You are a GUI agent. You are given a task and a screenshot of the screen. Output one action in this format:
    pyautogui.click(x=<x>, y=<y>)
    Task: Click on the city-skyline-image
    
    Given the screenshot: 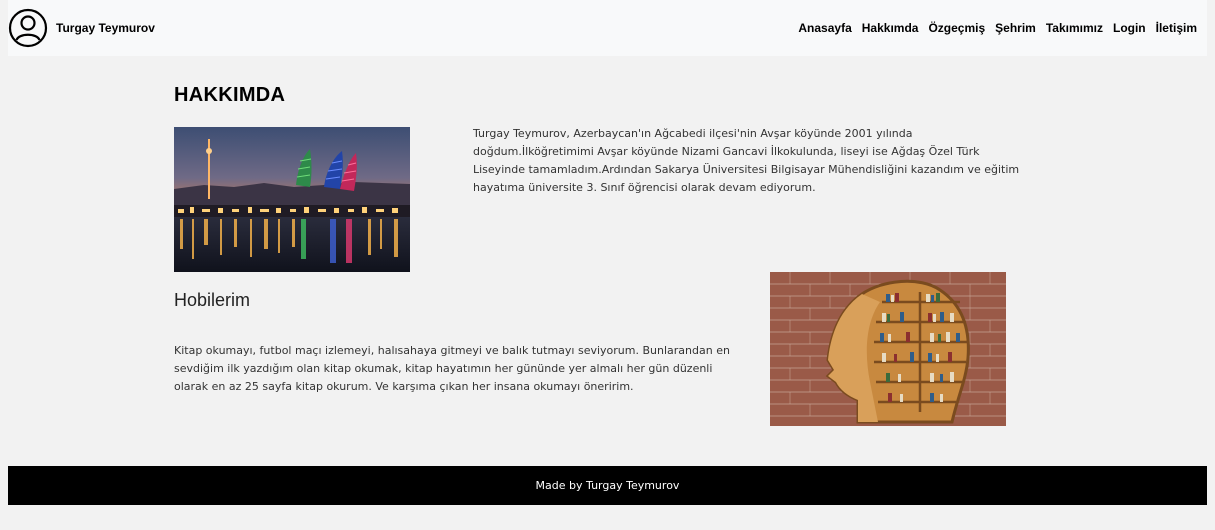 What is the action you would take?
    pyautogui.click(x=292, y=199)
    